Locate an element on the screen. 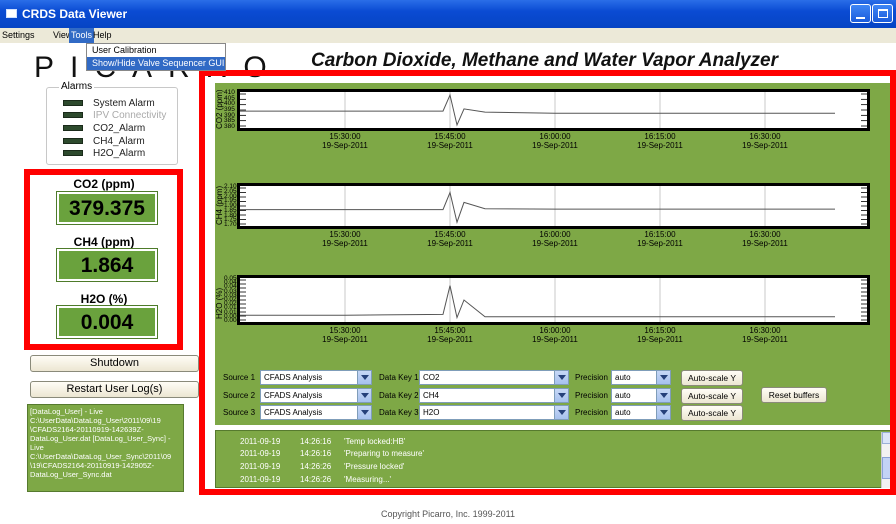 This screenshot has width=896, height=524. app-icon is located at coordinates (11, 13).